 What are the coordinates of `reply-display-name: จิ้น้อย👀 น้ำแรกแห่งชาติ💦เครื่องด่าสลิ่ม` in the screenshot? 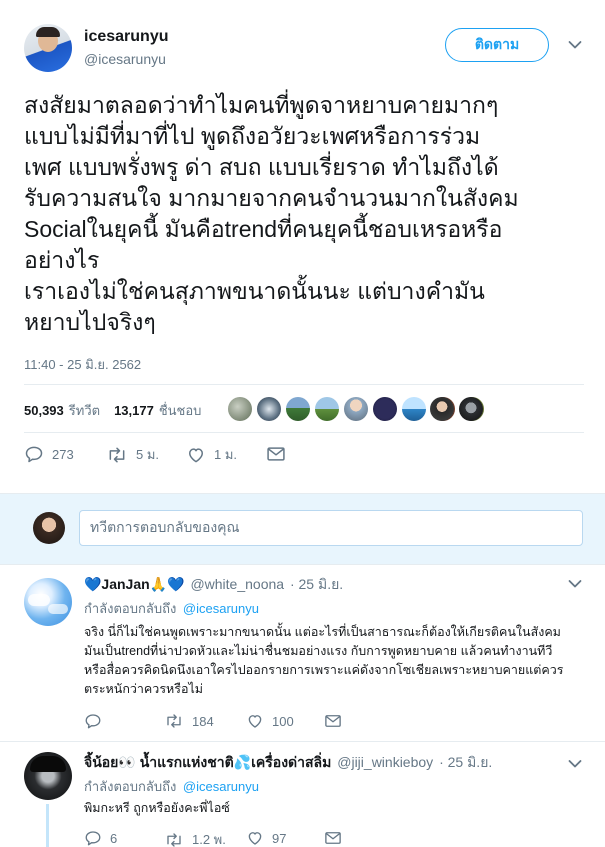 It's located at (207, 762).